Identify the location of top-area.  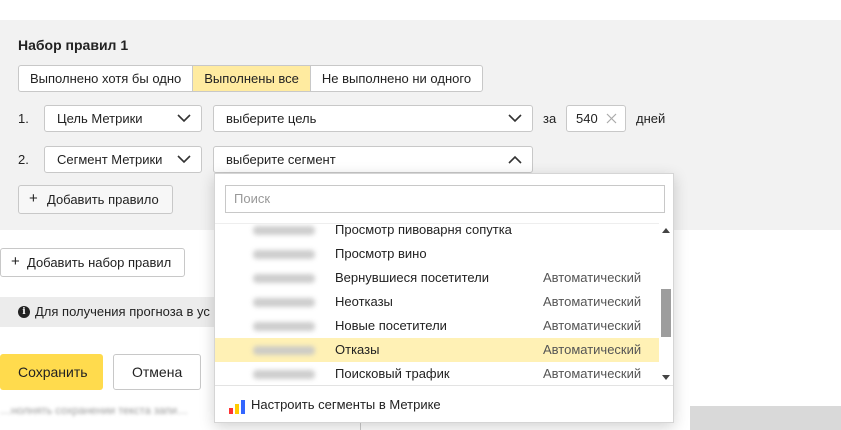
(420, 10).